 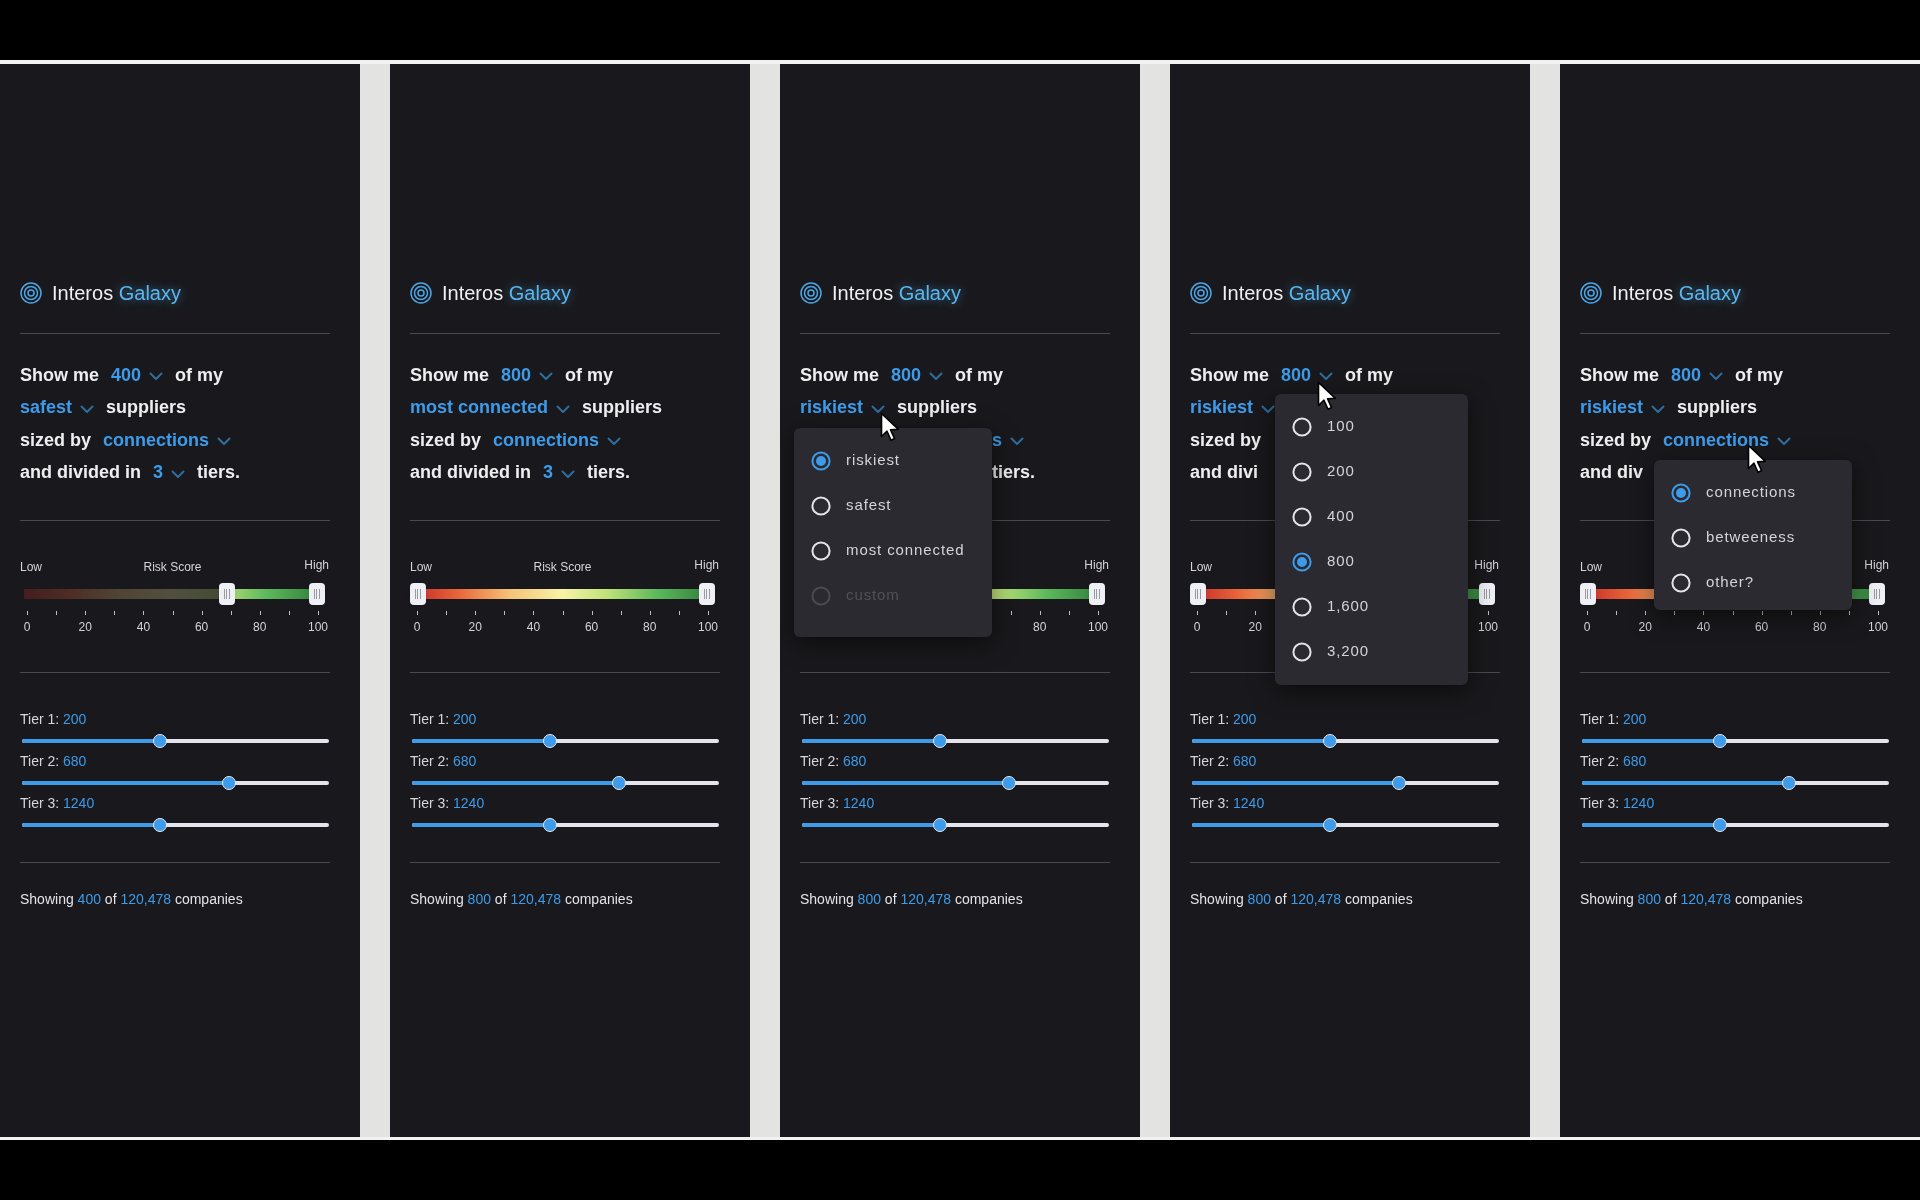 I want to click on menu-option: 1,600, so click(x=1371, y=606).